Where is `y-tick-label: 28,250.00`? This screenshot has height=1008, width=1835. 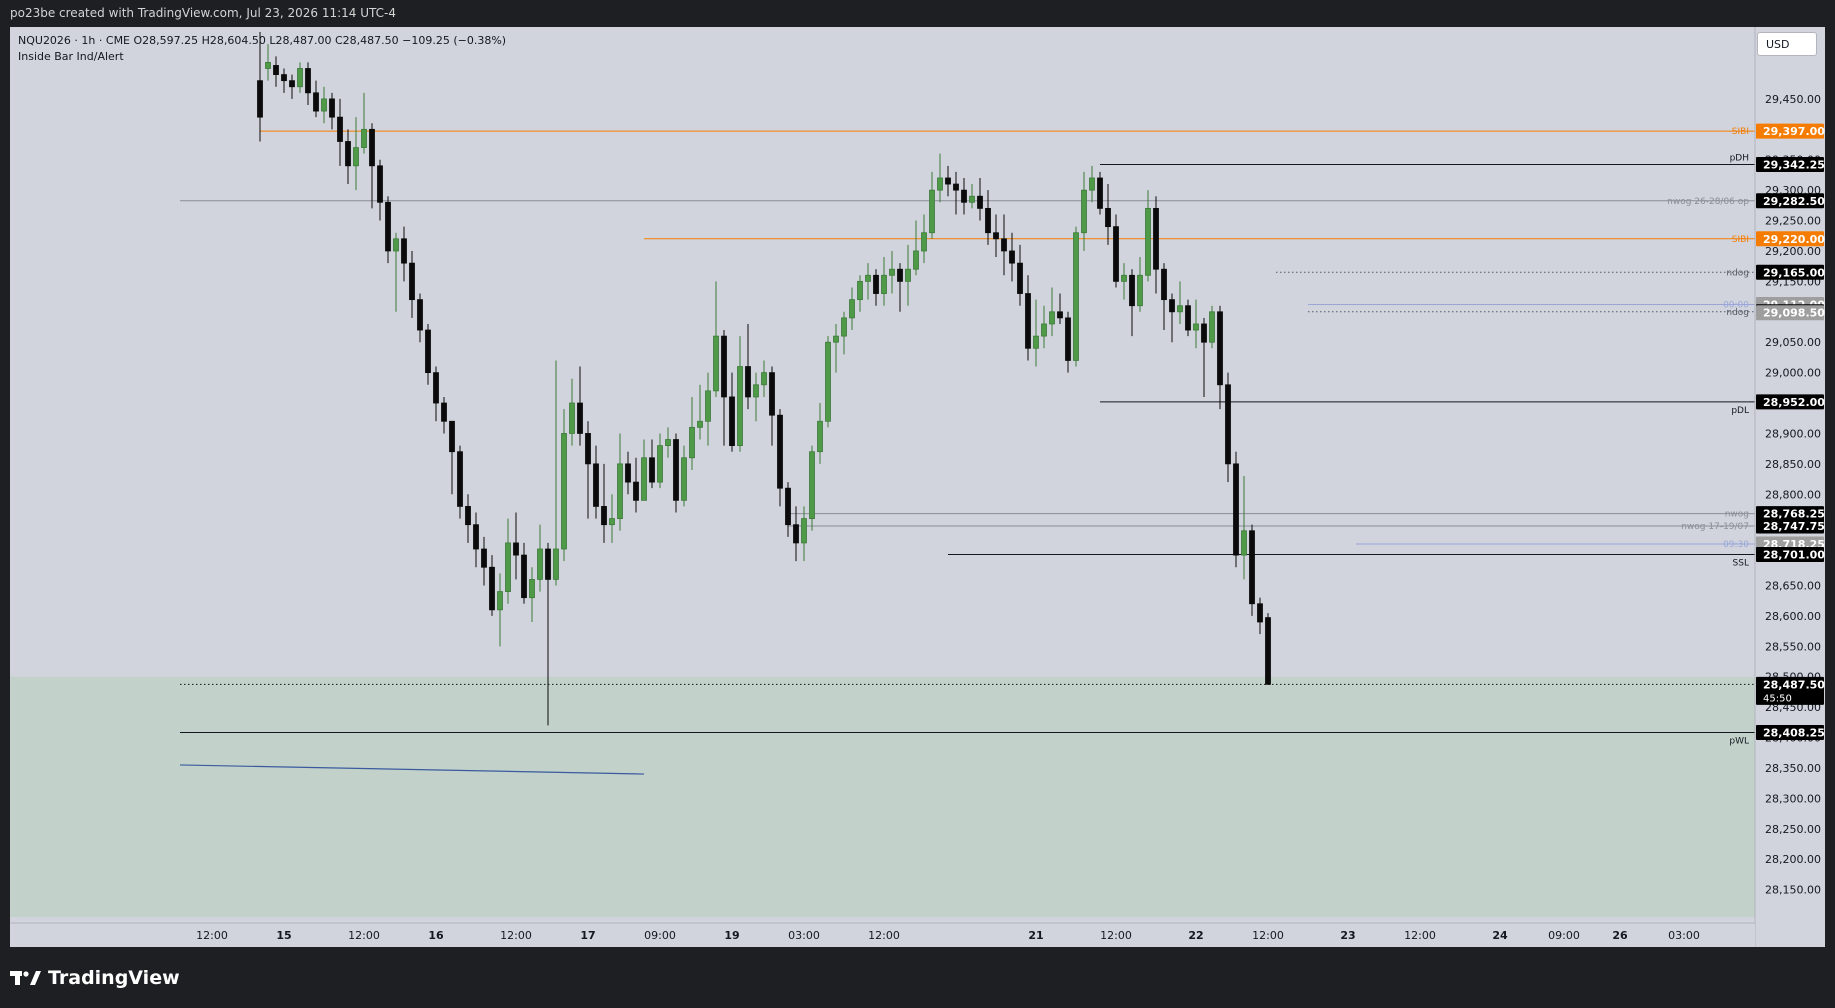 y-tick-label: 28,250.00 is located at coordinates (1793, 829).